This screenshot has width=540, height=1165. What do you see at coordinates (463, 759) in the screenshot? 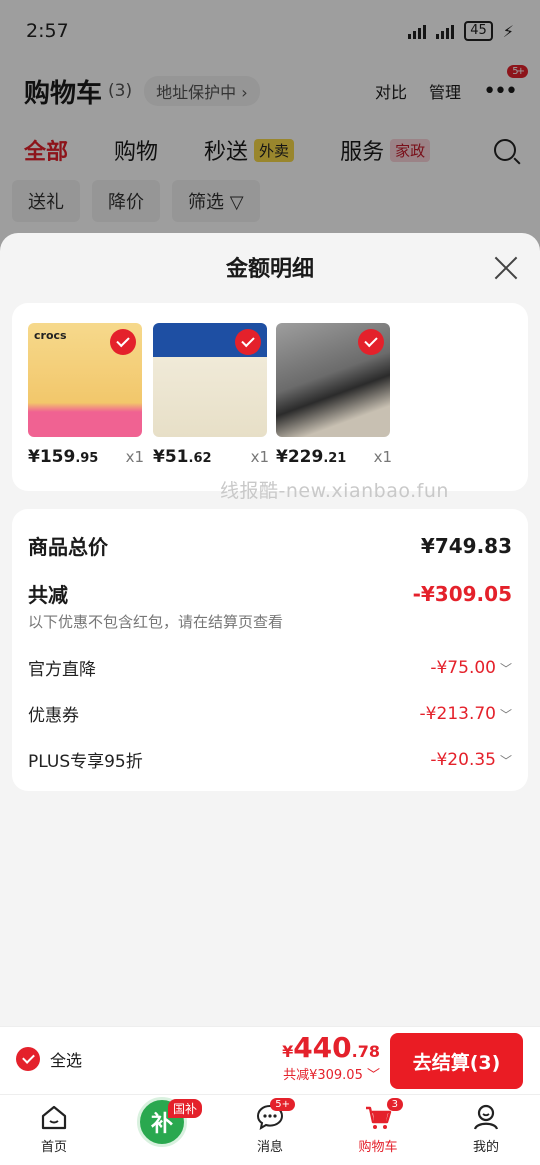
I see `discount-item-amount: -¥20.35` at bounding box center [463, 759].